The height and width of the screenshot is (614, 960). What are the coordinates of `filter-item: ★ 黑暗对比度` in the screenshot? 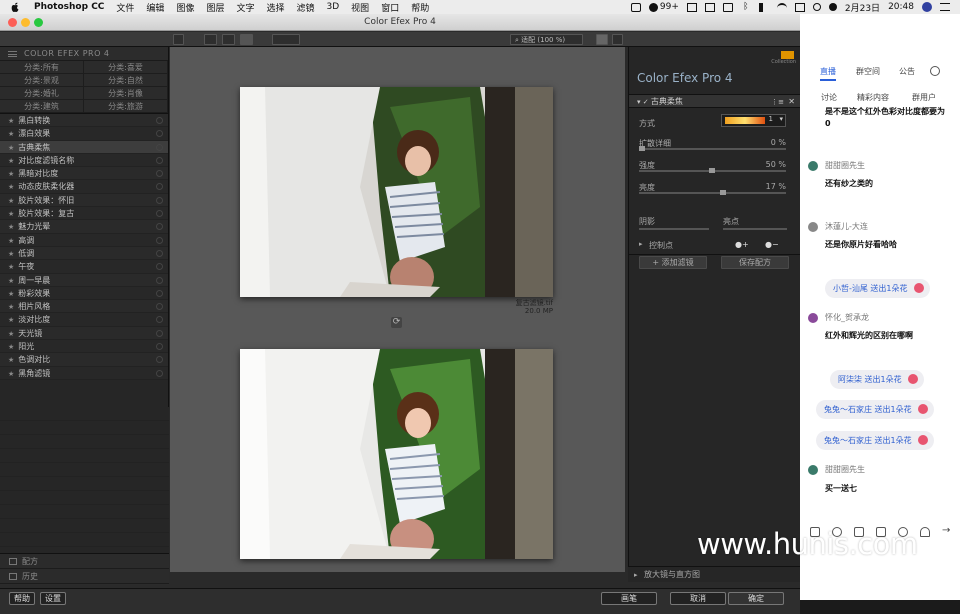 It's located at (84, 174).